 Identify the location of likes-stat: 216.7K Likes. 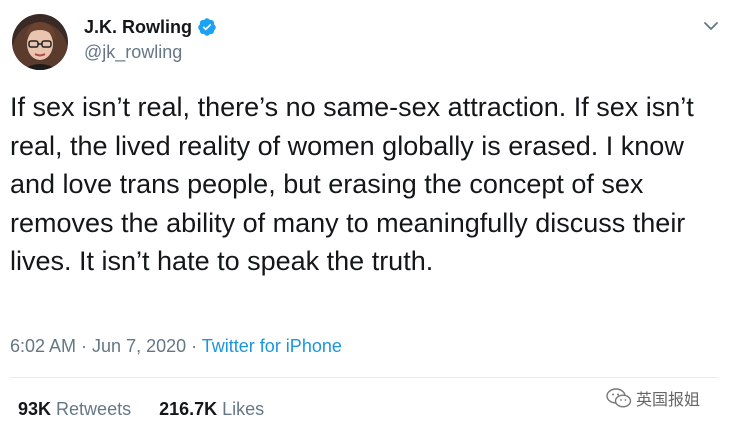
(211, 409).